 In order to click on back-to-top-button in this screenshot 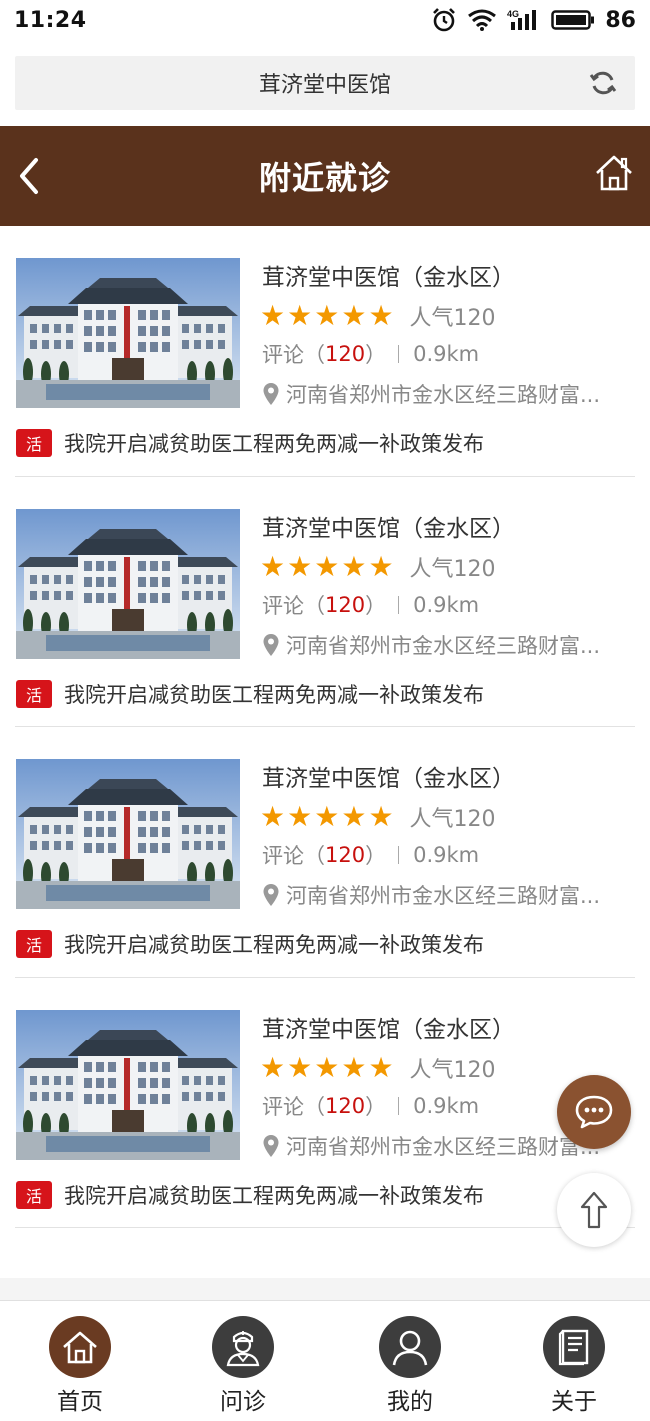, I will do `click(594, 1210)`.